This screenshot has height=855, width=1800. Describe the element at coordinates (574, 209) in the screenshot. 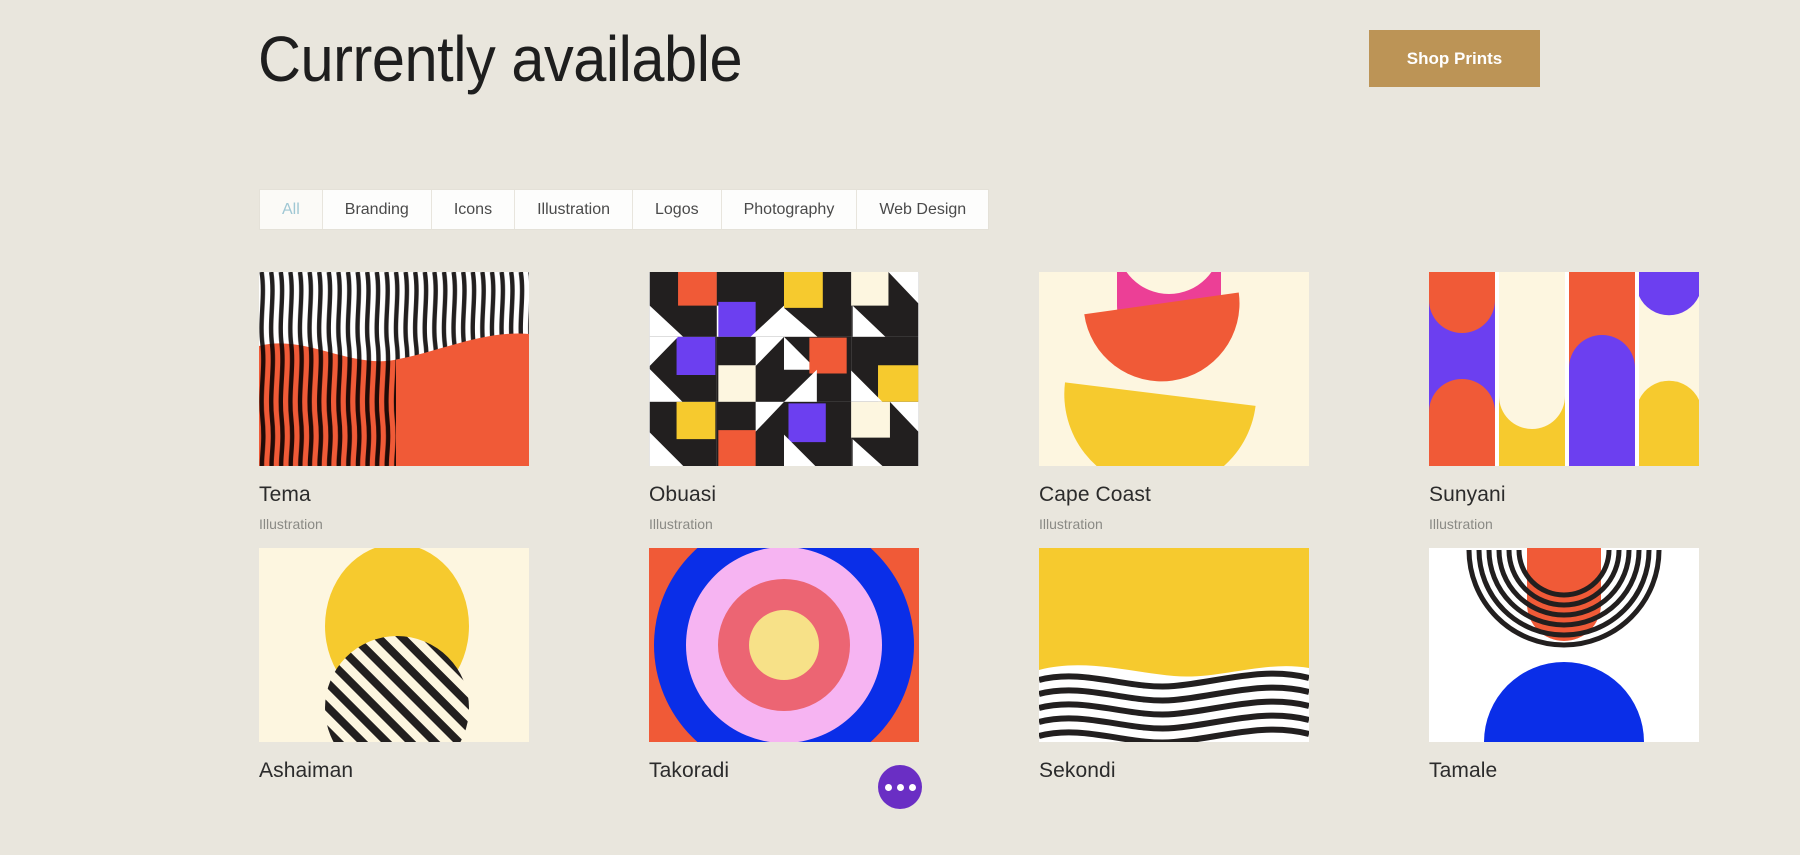

I see `tab-illustration: Illustration` at that location.